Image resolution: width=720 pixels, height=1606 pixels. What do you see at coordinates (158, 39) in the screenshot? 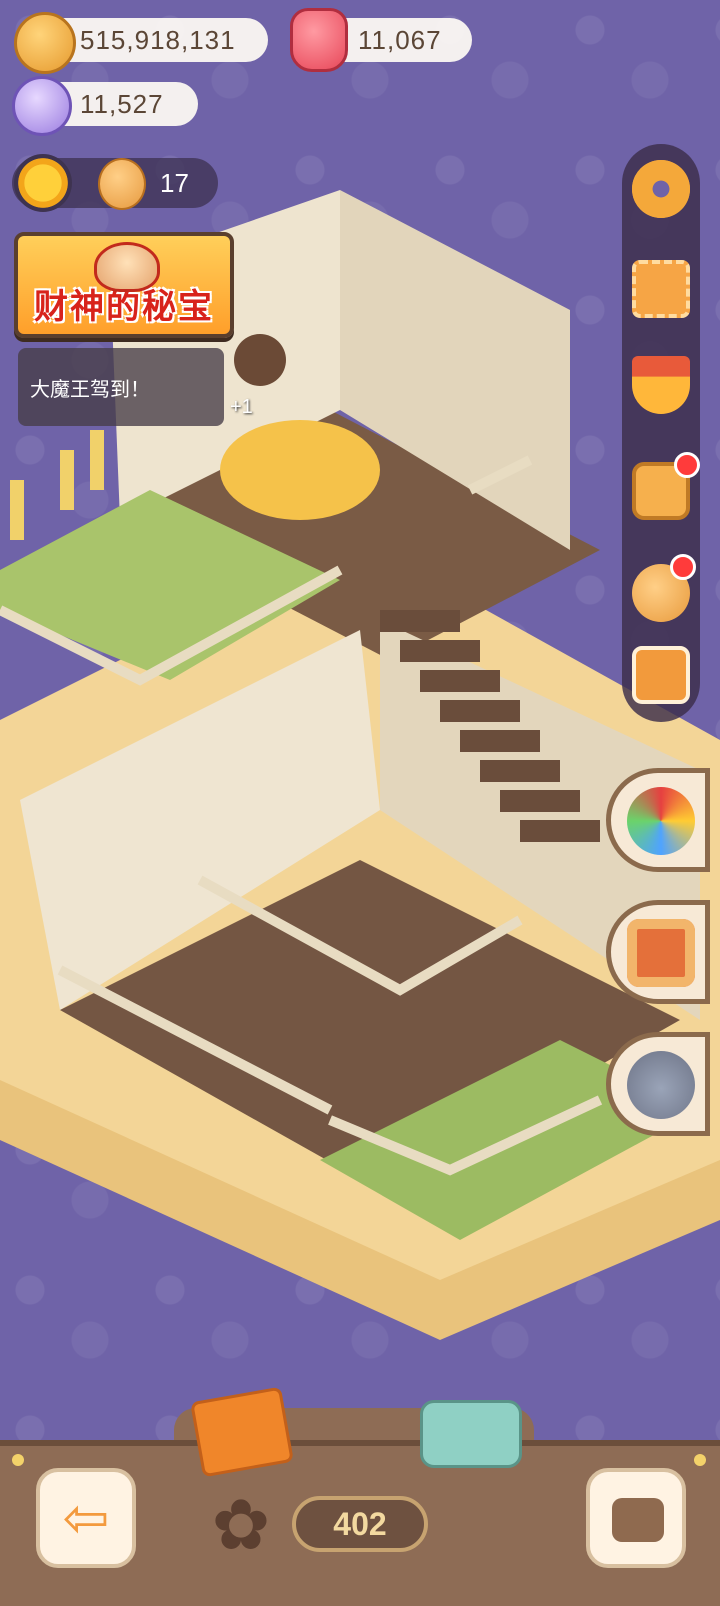
I see `coin-value: 515,918,131` at bounding box center [158, 39].